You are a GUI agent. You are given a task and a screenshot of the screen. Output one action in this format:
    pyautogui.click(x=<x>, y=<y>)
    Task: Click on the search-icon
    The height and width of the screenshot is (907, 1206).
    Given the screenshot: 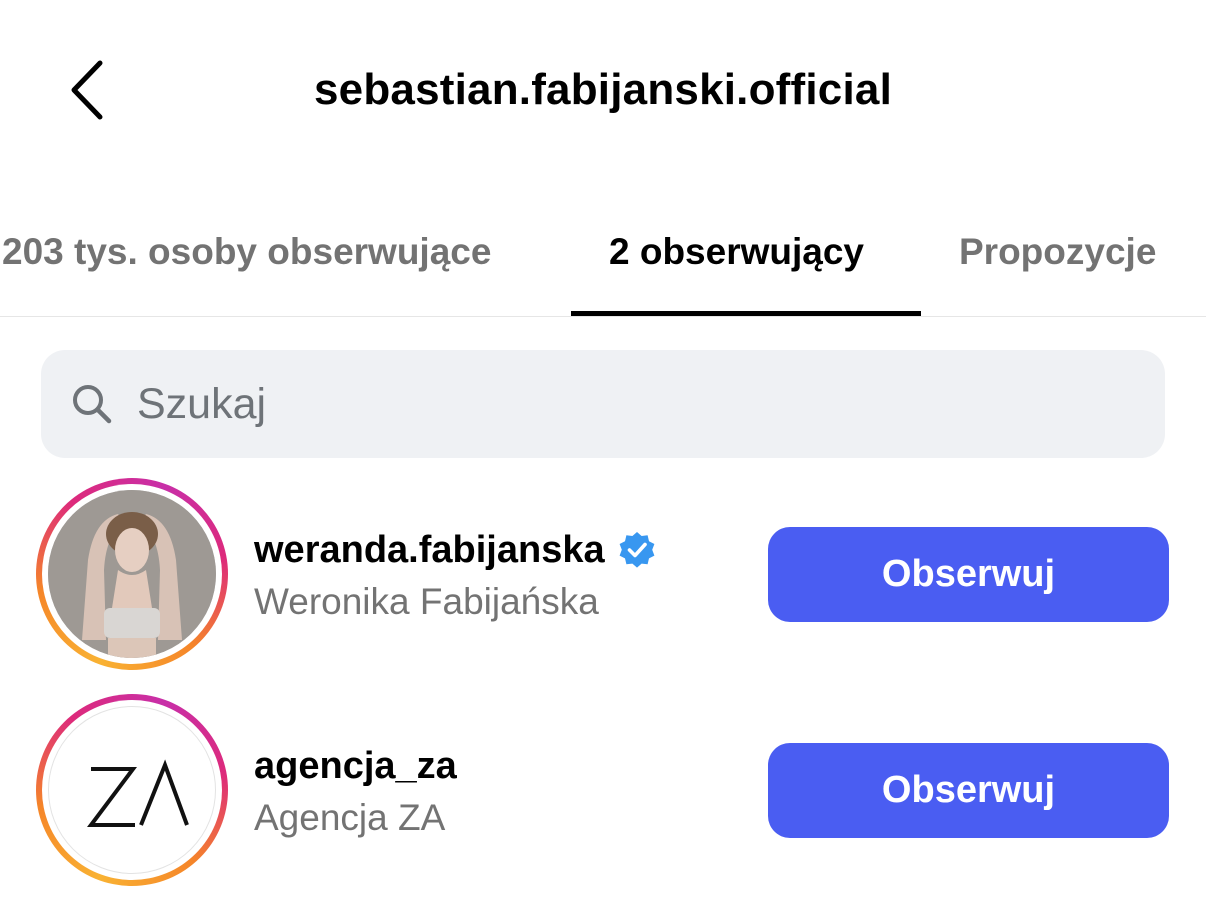 What is the action you would take?
    pyautogui.click(x=92, y=404)
    